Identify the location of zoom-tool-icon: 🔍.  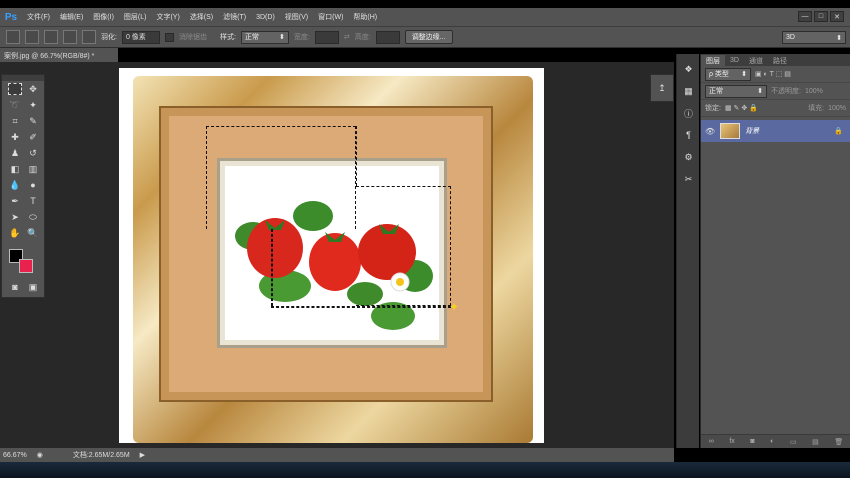
(33, 233).